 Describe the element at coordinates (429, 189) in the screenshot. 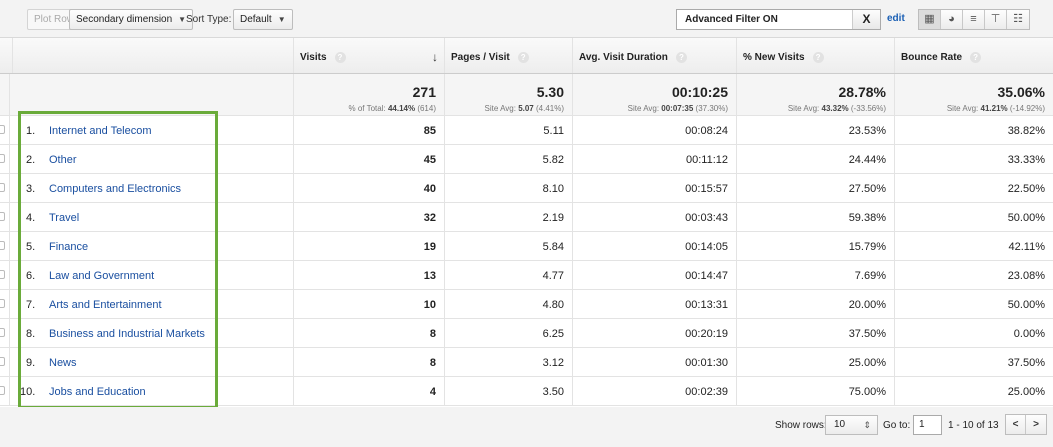

I see `visits-value: 40` at that location.